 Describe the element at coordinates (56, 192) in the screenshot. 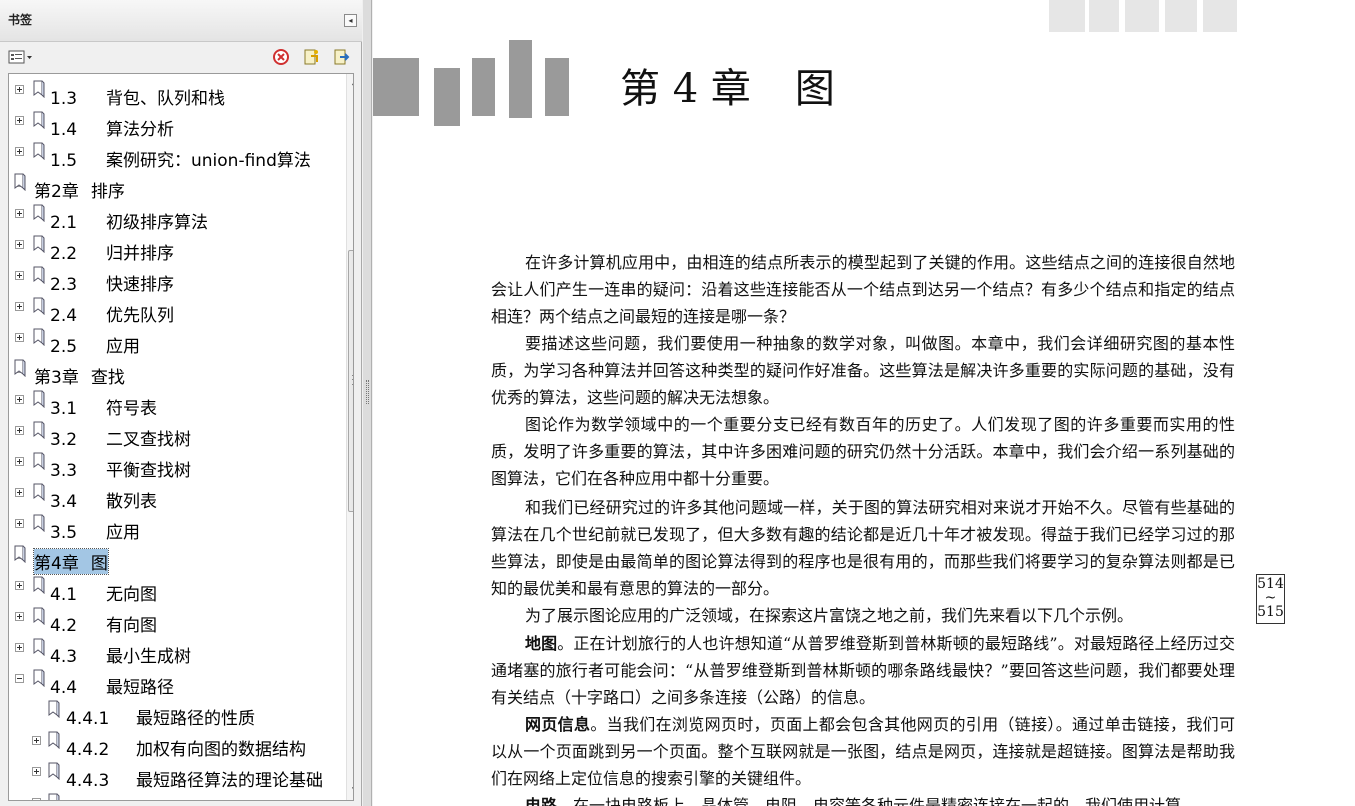

I see `bookmark-number: 第2章` at that location.